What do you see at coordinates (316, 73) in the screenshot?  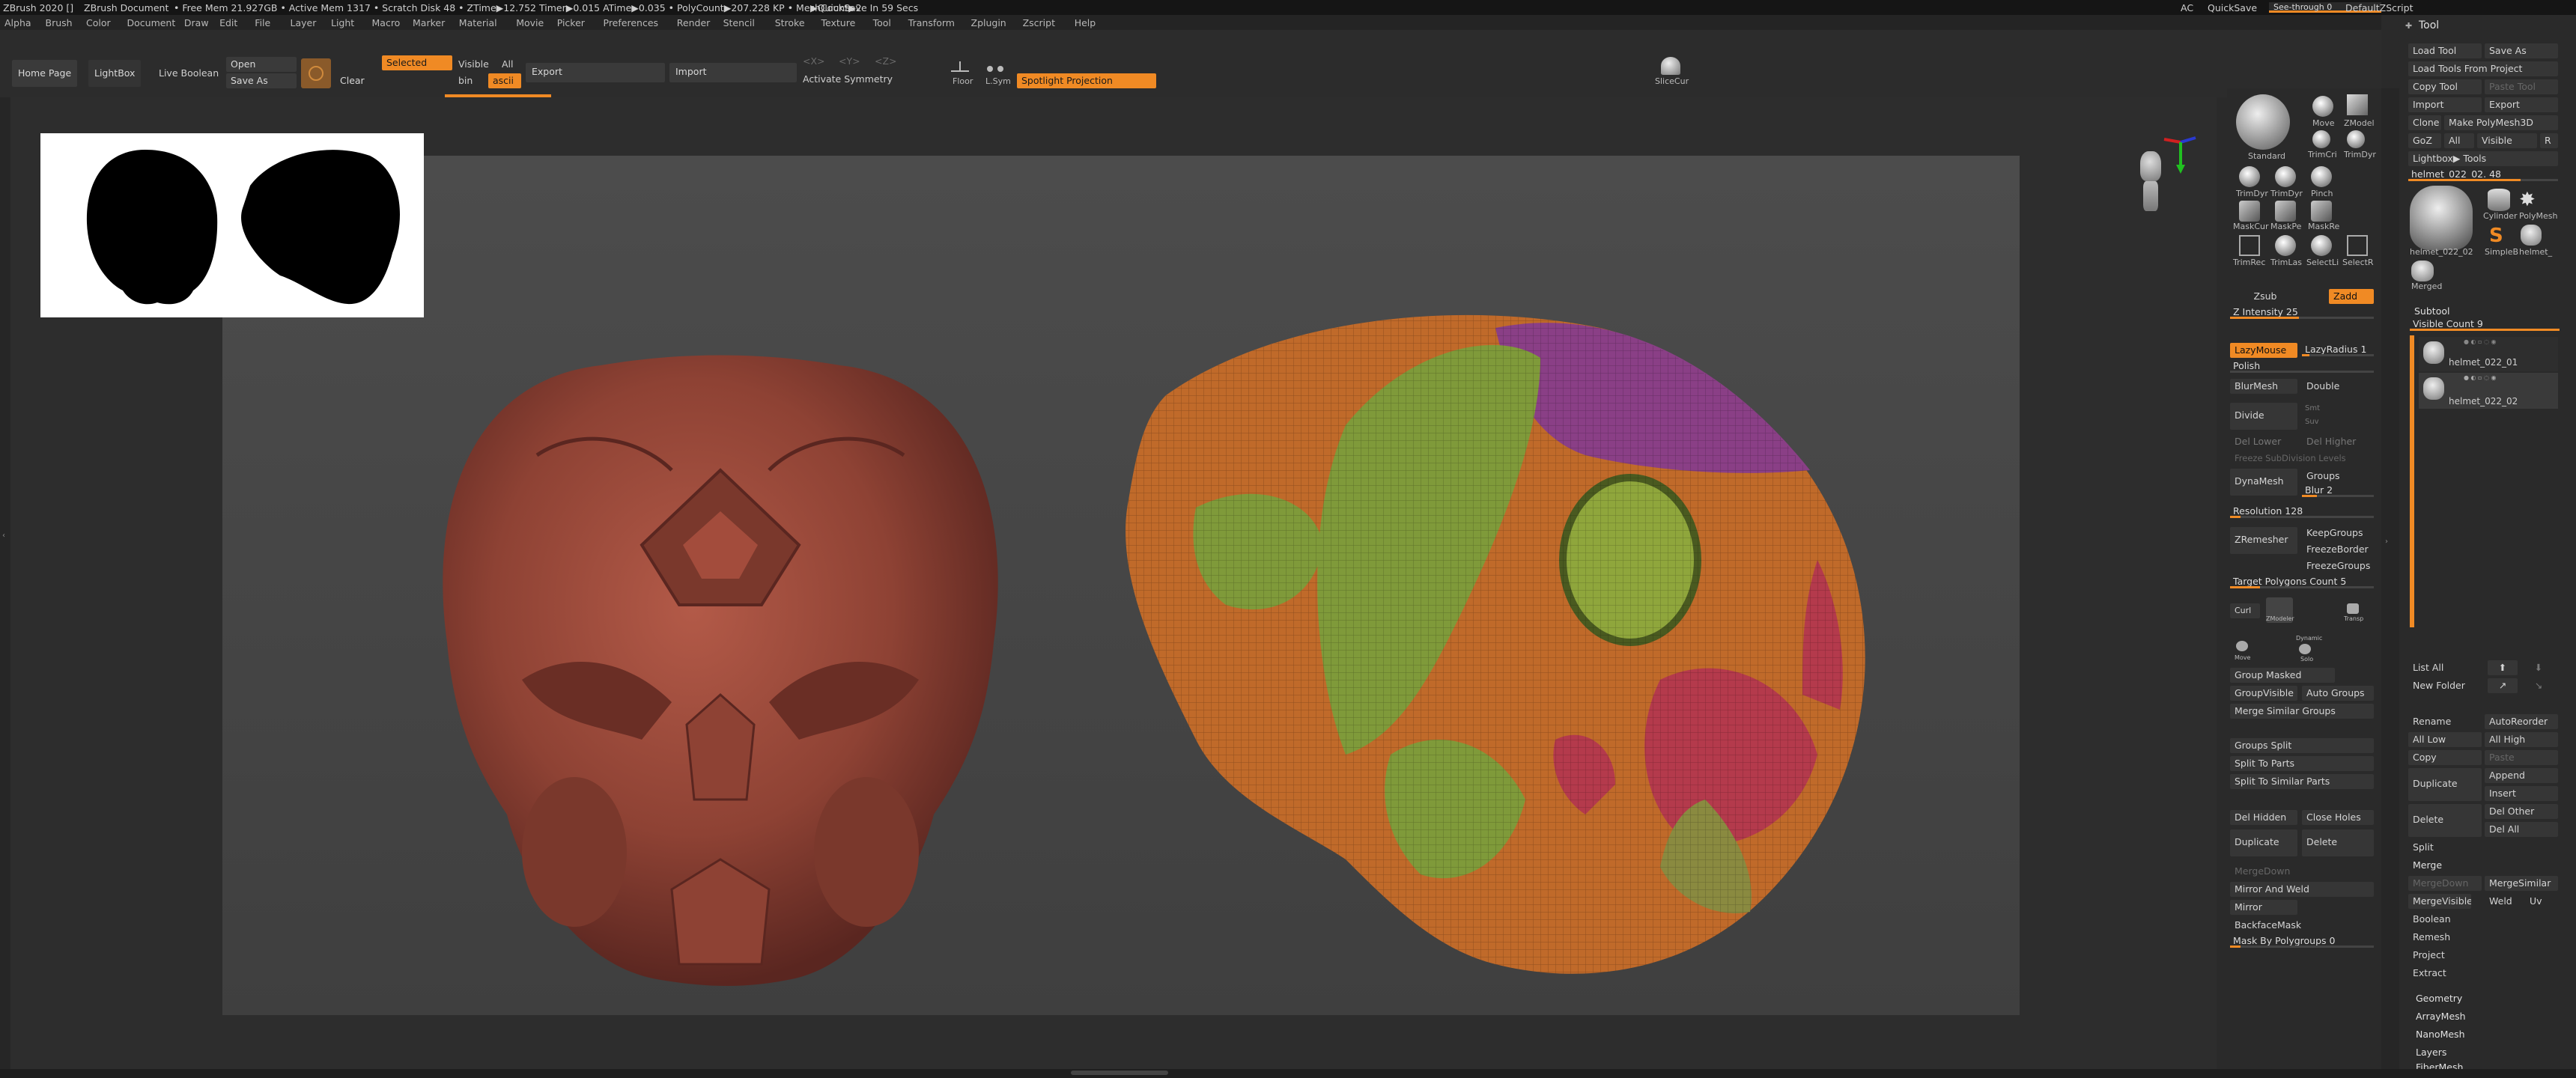 I see `material-swatch` at bounding box center [316, 73].